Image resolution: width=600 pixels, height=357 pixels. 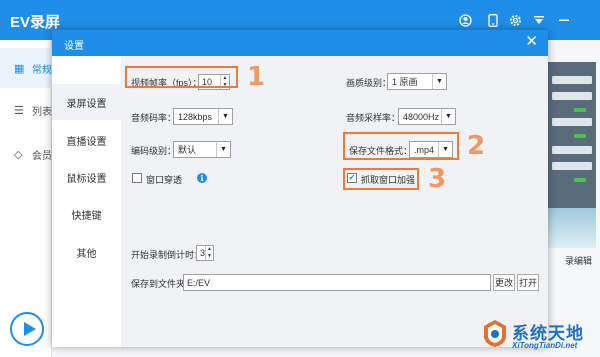 I want to click on change-folder-button: 更改, so click(x=504, y=282).